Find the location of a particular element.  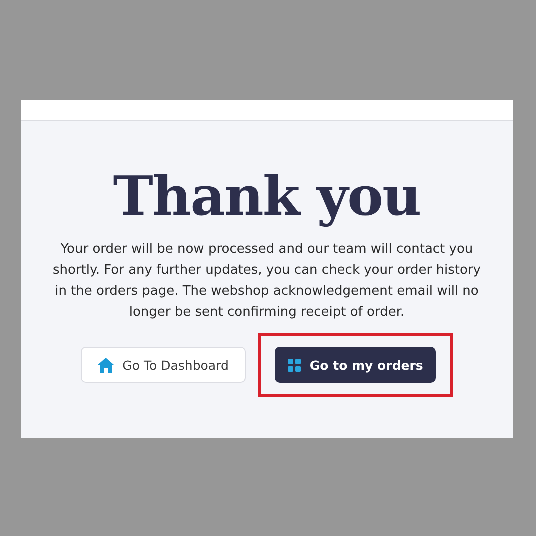

home-icon is located at coordinates (106, 365).